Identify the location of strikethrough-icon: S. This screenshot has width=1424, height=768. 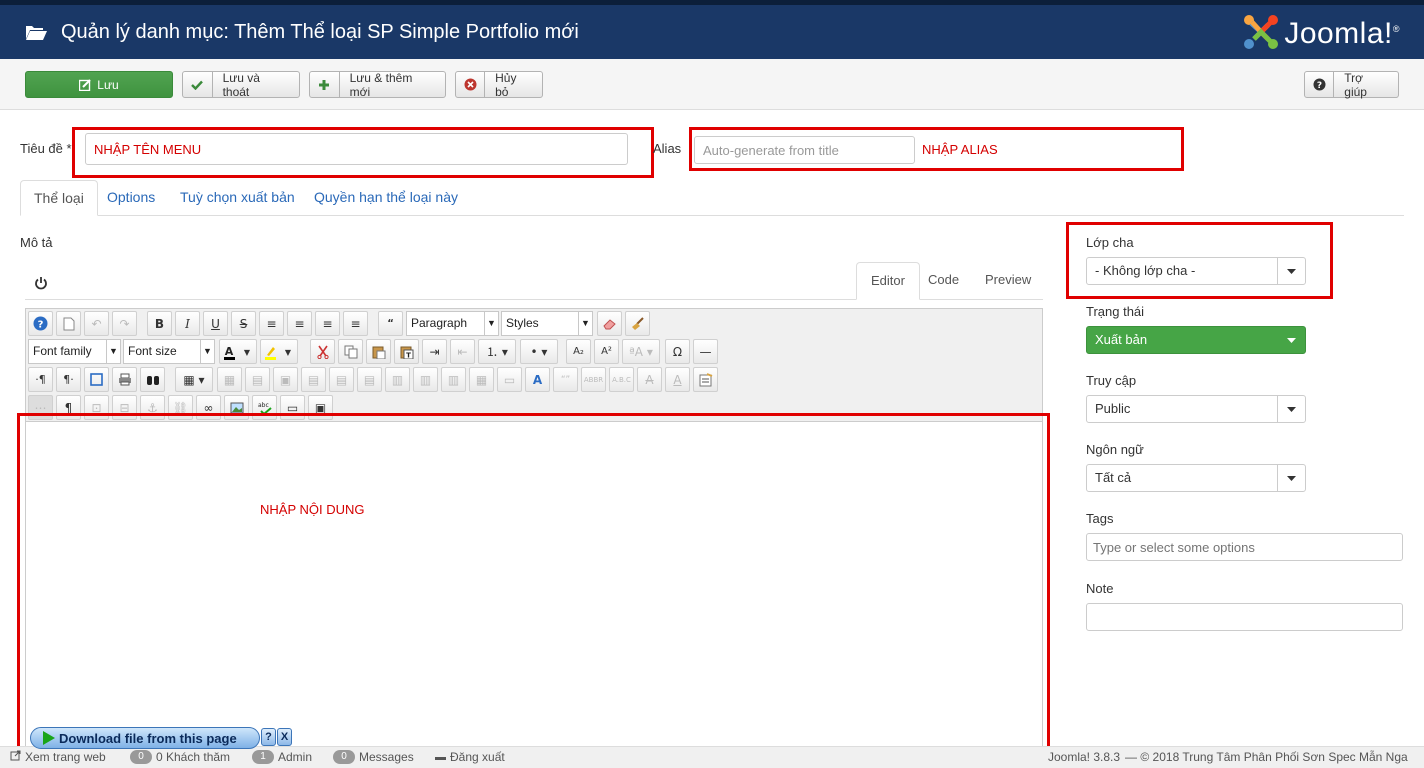
(243, 323).